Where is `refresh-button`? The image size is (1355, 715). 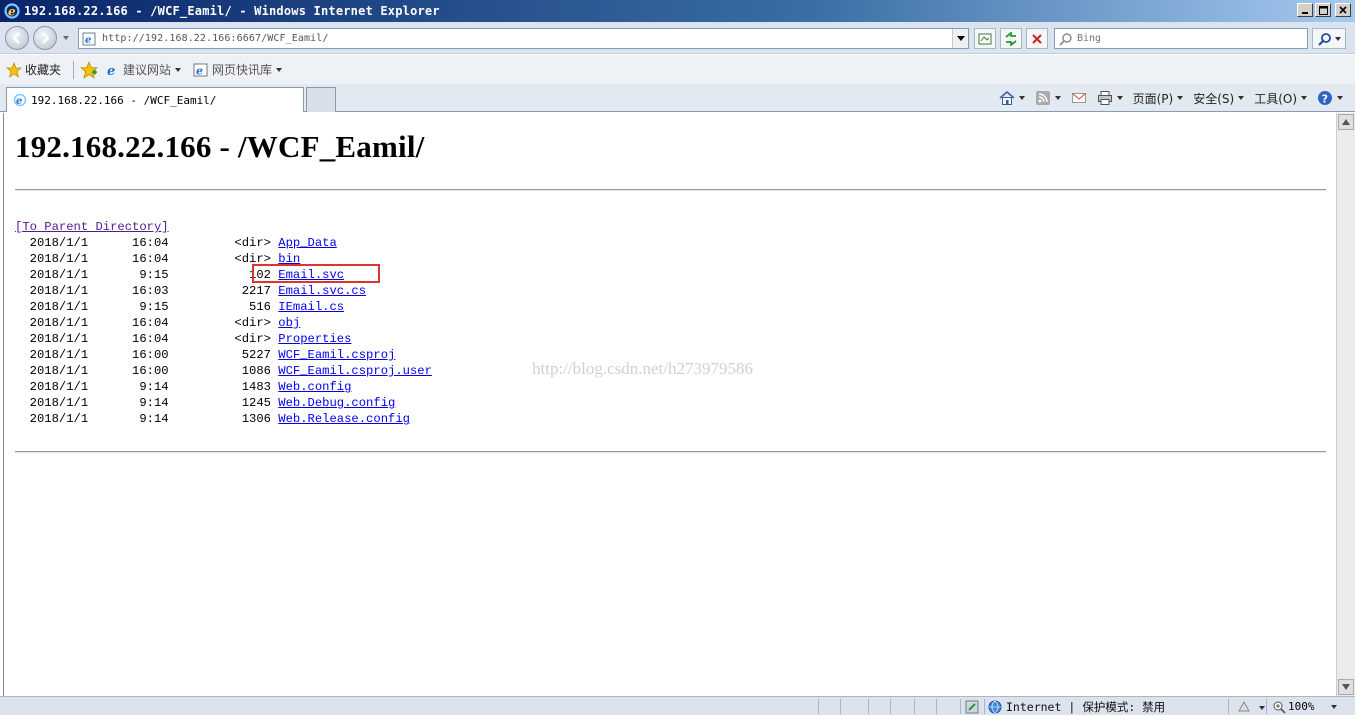 refresh-button is located at coordinates (1011, 38).